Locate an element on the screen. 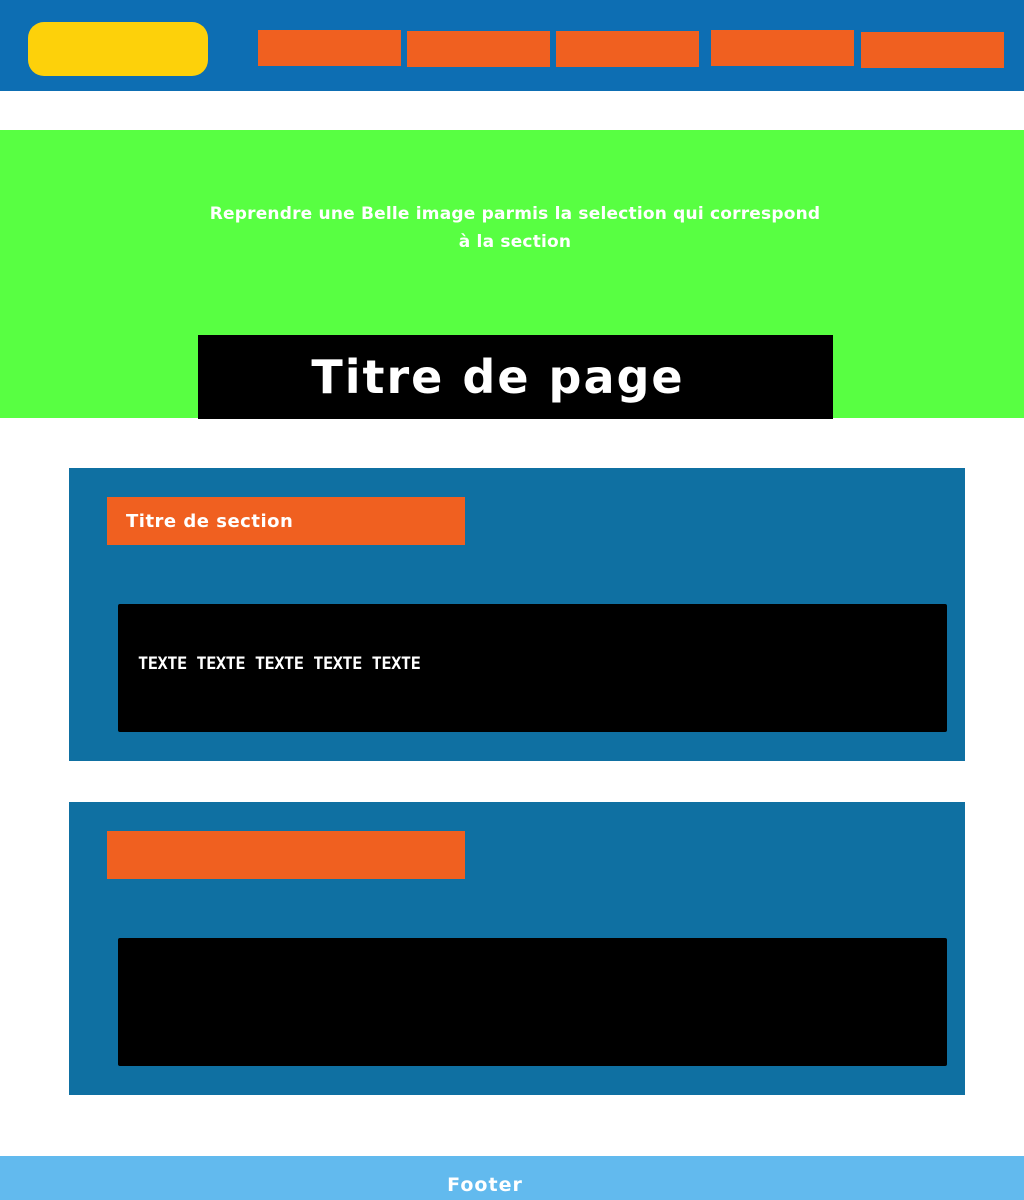 This screenshot has width=1024, height=1200. section-text: TEXTE TEXTE TEXTE TEXTE TEXTE is located at coordinates (279, 664).